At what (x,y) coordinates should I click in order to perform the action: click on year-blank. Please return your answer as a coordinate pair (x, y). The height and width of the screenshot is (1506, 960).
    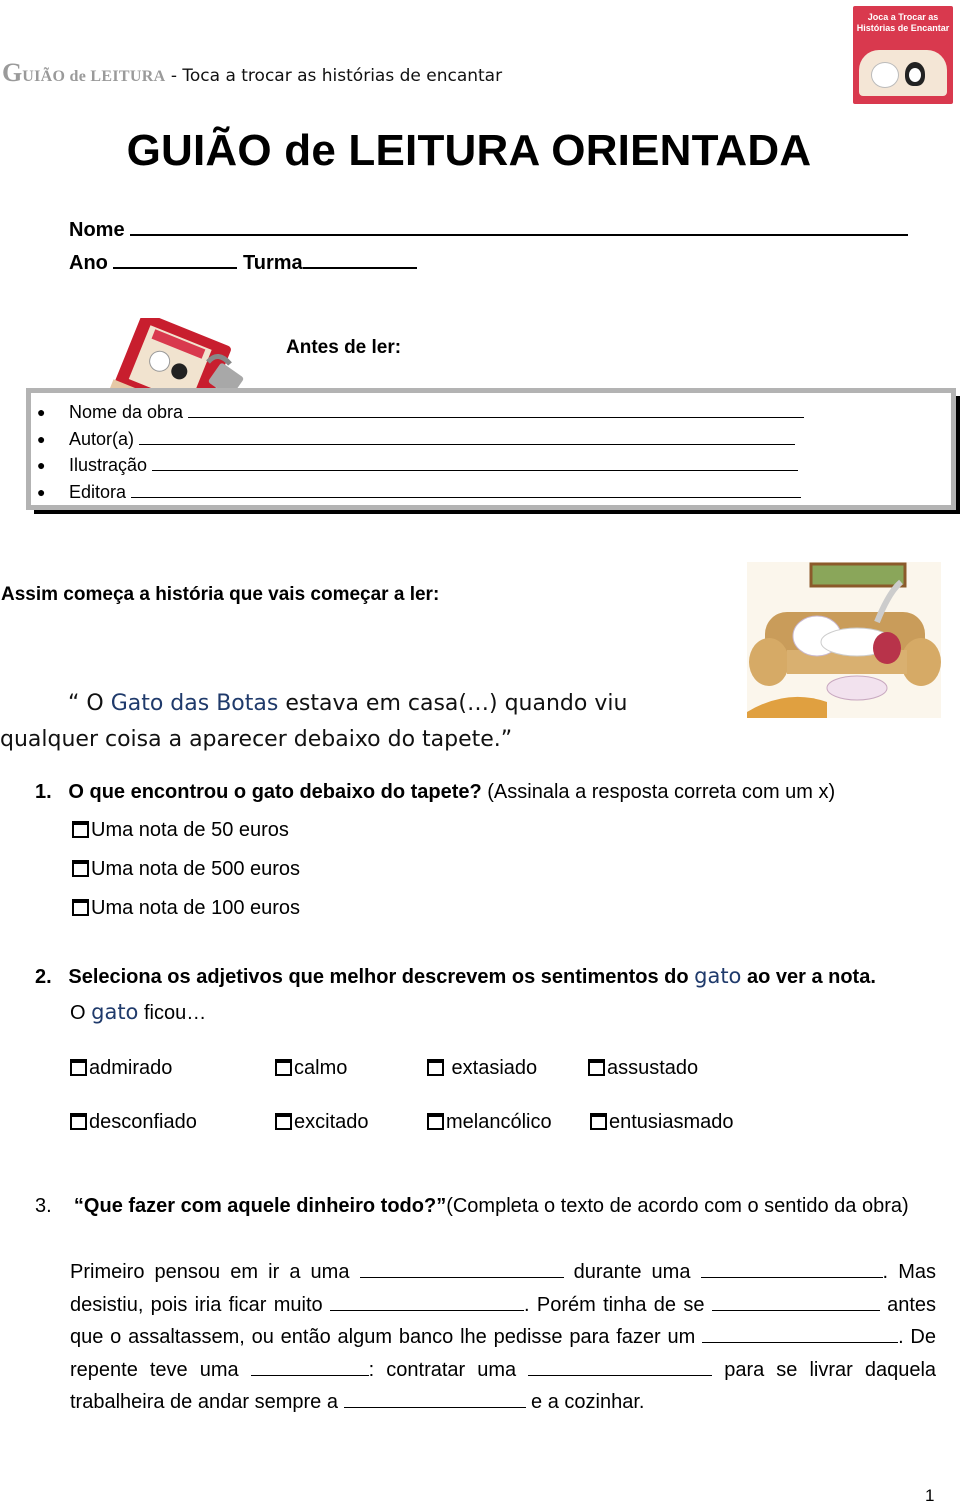
    Looking at the image, I should click on (175, 259).